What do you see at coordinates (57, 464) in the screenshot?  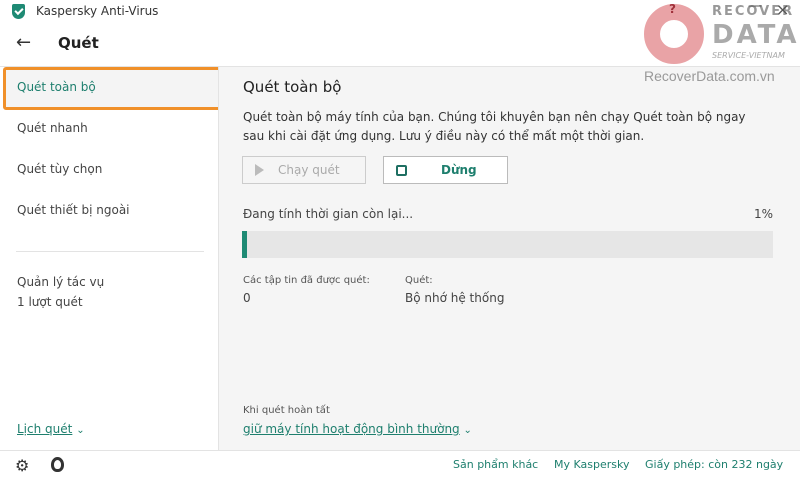 I see `support-icon` at bounding box center [57, 464].